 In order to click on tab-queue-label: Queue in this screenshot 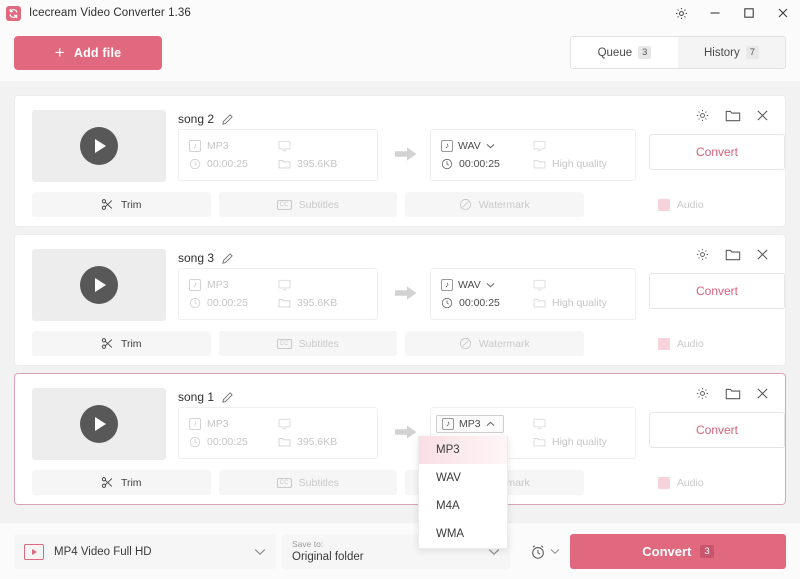, I will do `click(615, 52)`.